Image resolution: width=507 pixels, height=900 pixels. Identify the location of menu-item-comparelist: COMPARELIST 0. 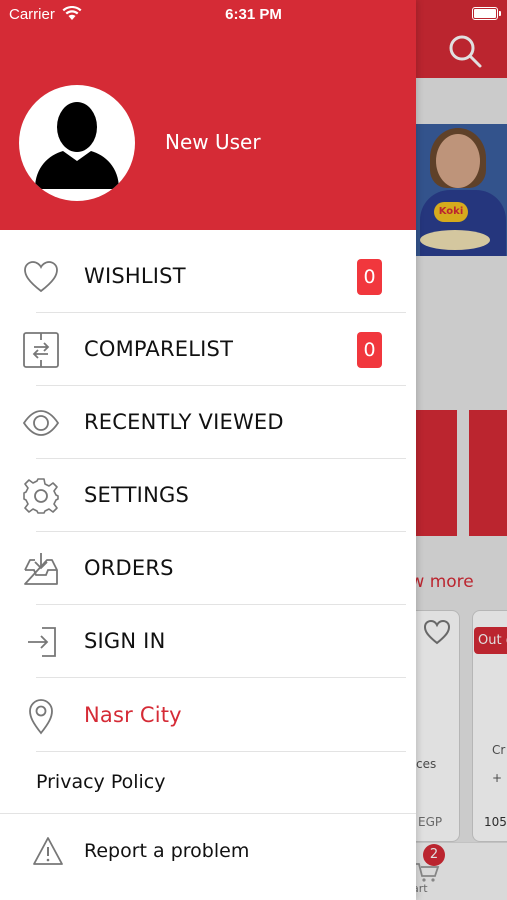
(208, 349).